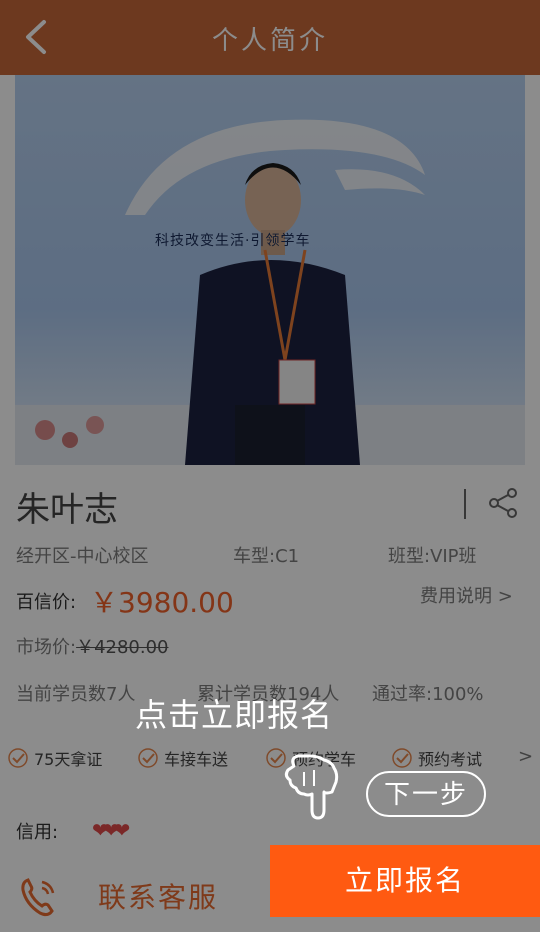 The height and width of the screenshot is (932, 540). Describe the element at coordinates (405, 881) in the screenshot. I see `register-button: 立即报名` at that location.